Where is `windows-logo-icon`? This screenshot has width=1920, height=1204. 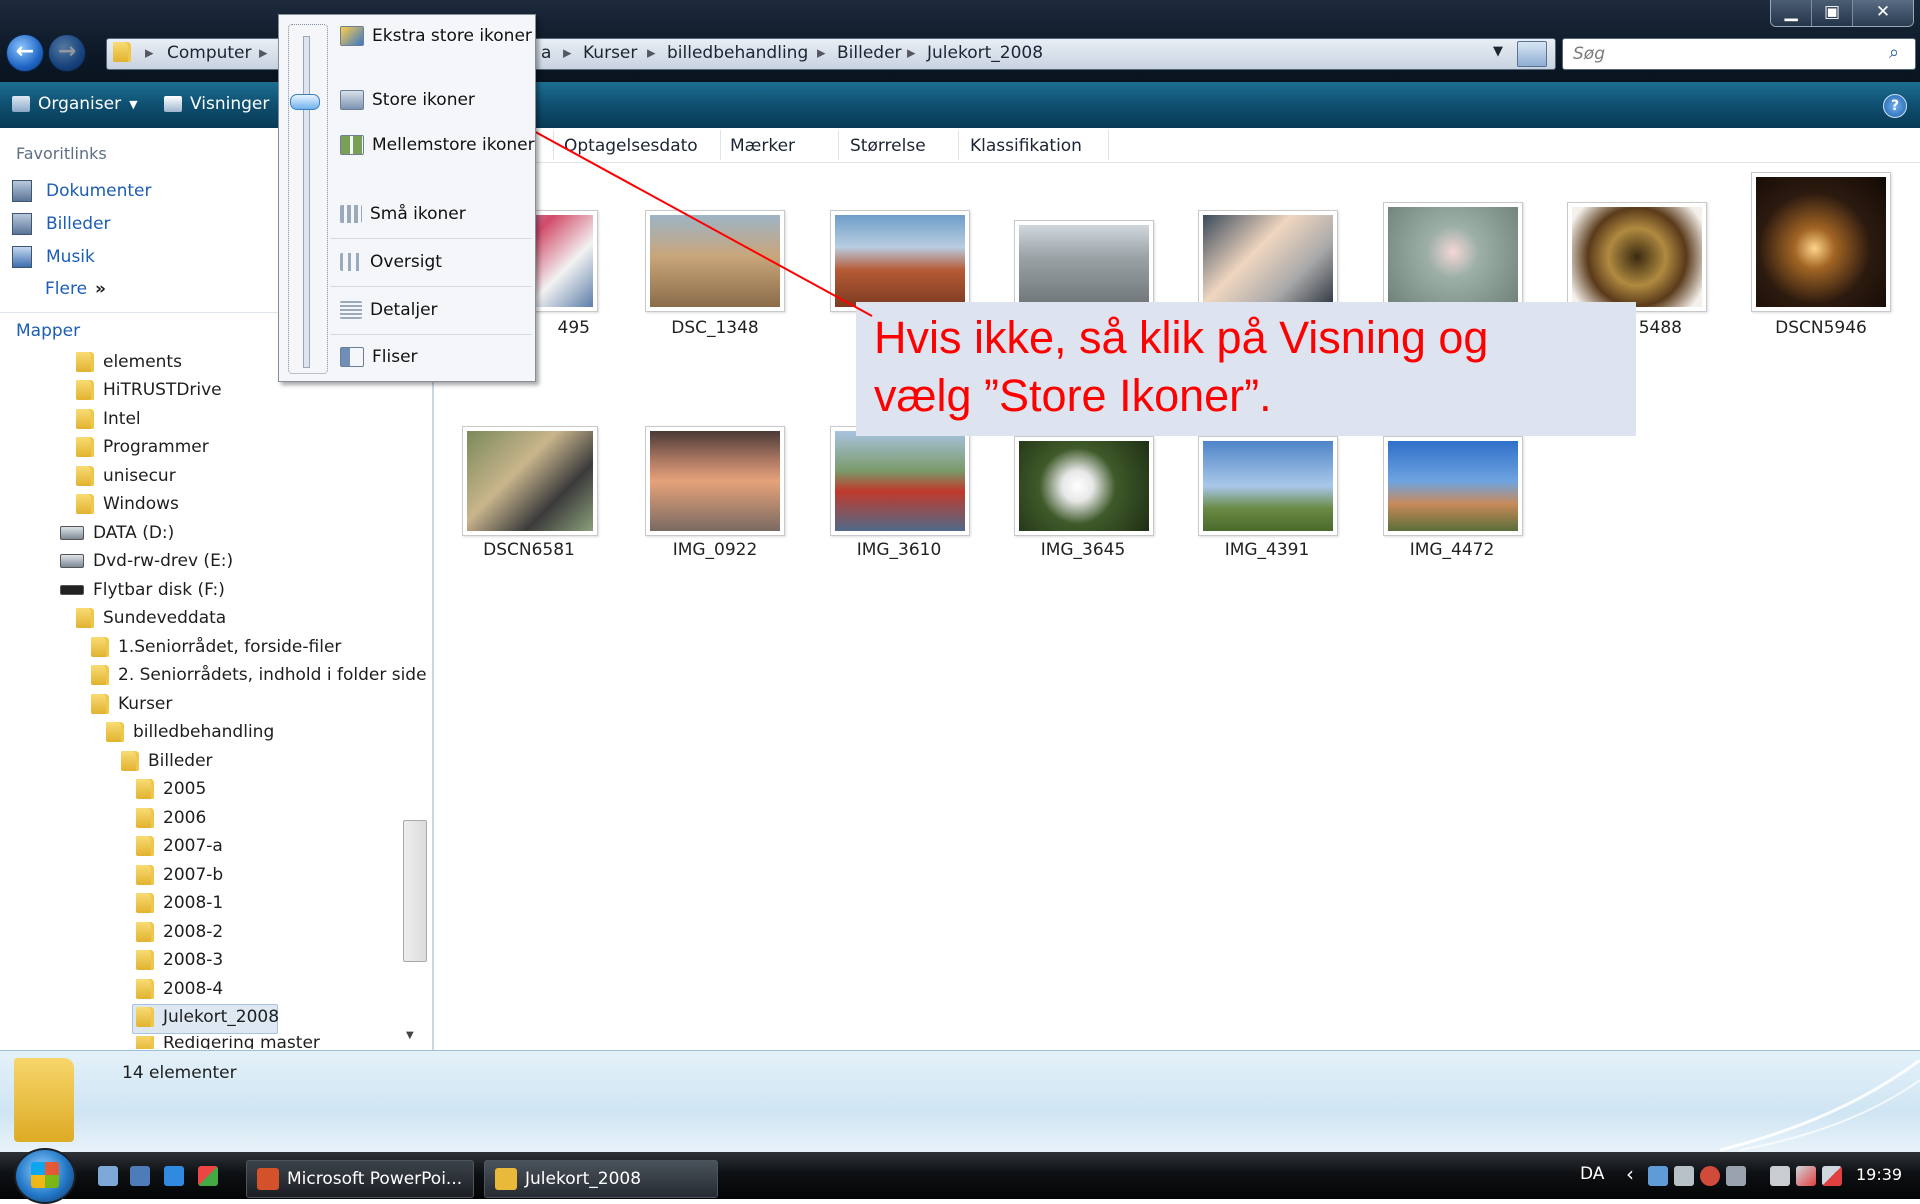 windows-logo-icon is located at coordinates (45, 1175).